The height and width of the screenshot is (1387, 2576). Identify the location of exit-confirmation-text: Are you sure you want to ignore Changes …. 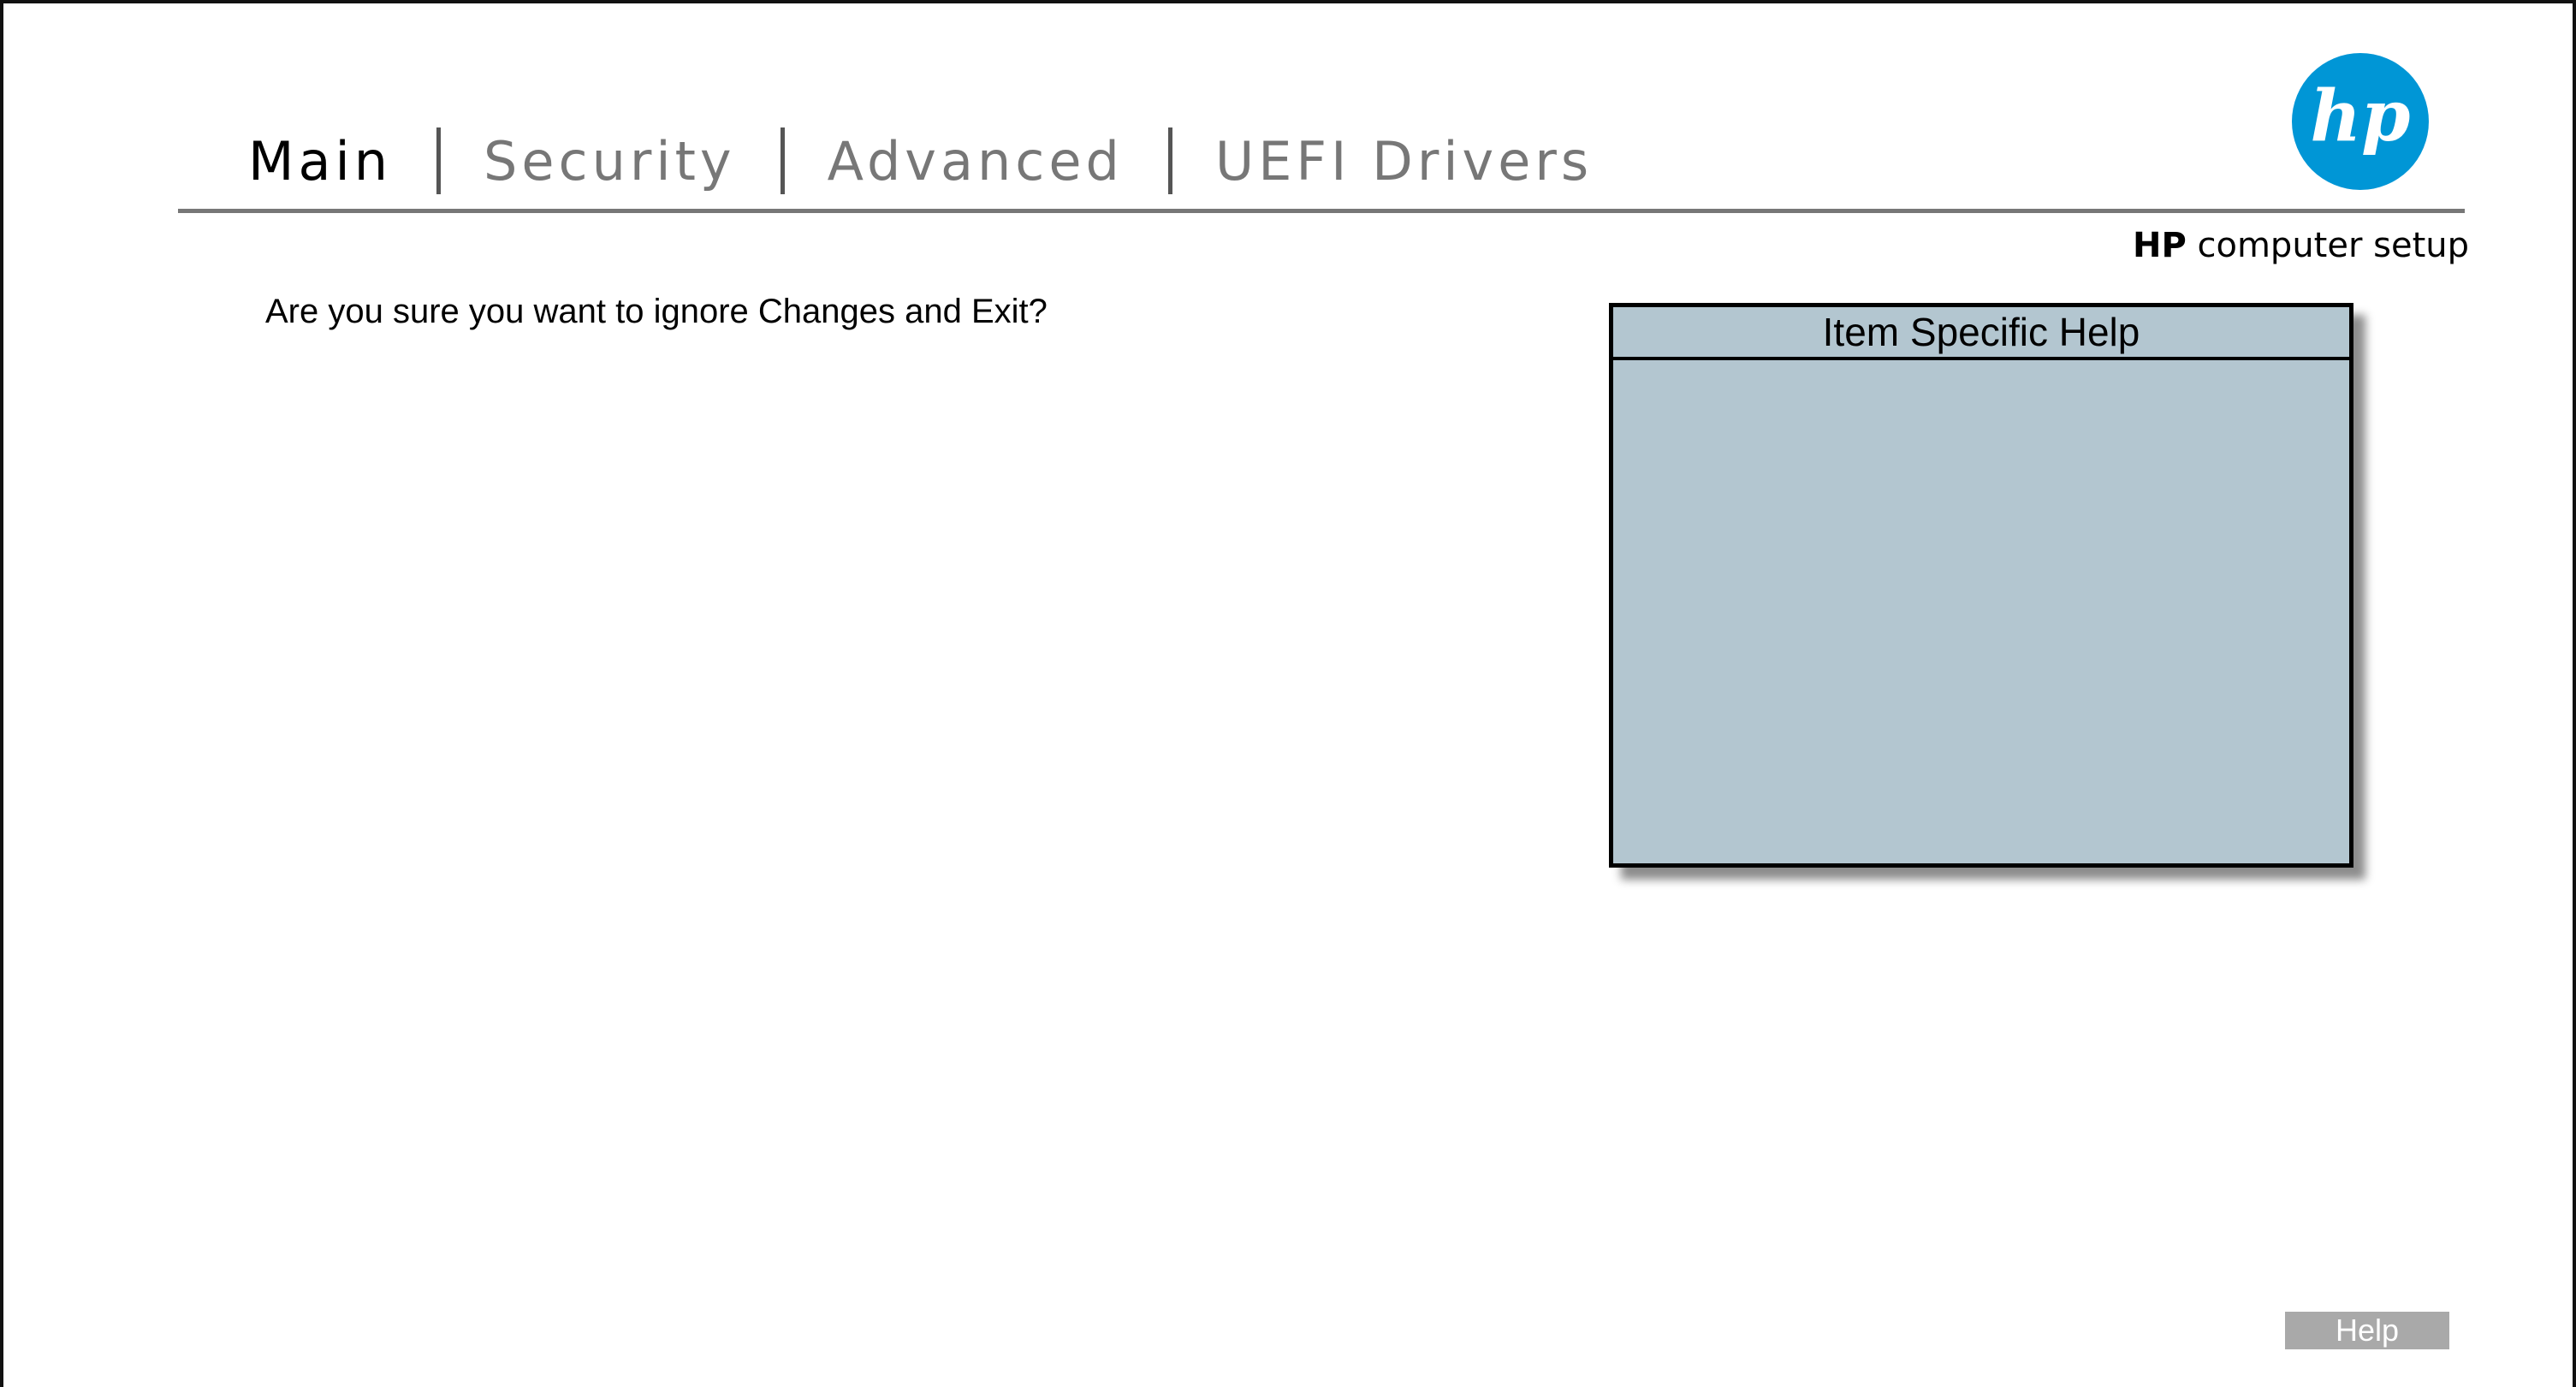
(656, 312).